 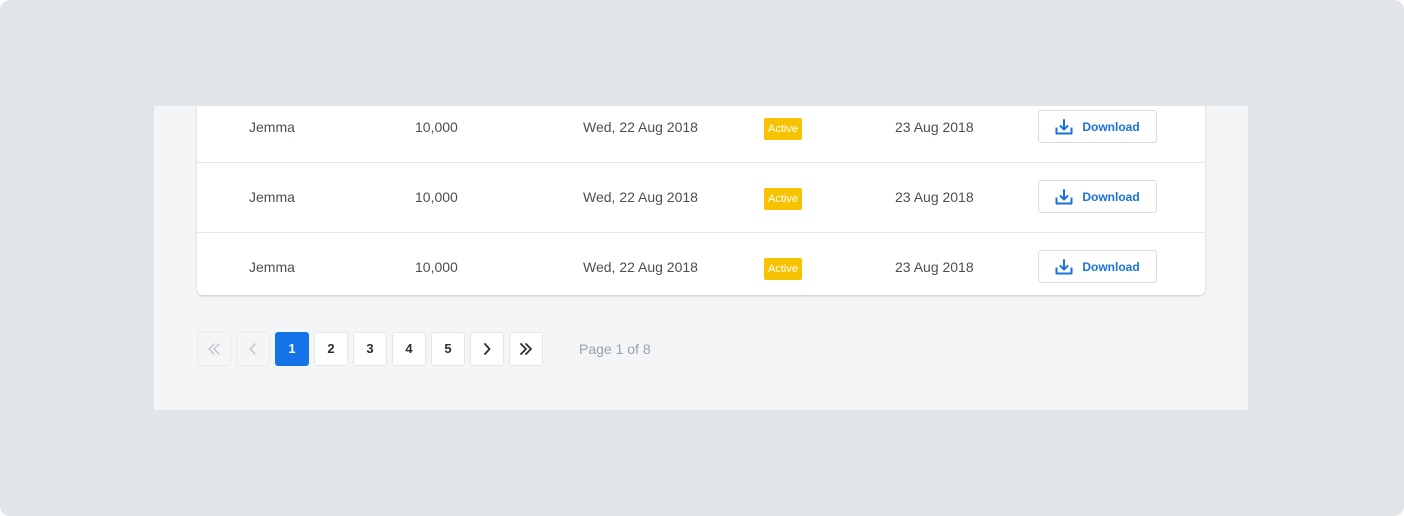 I want to click on double-chevron-left-icon, so click(x=214, y=348).